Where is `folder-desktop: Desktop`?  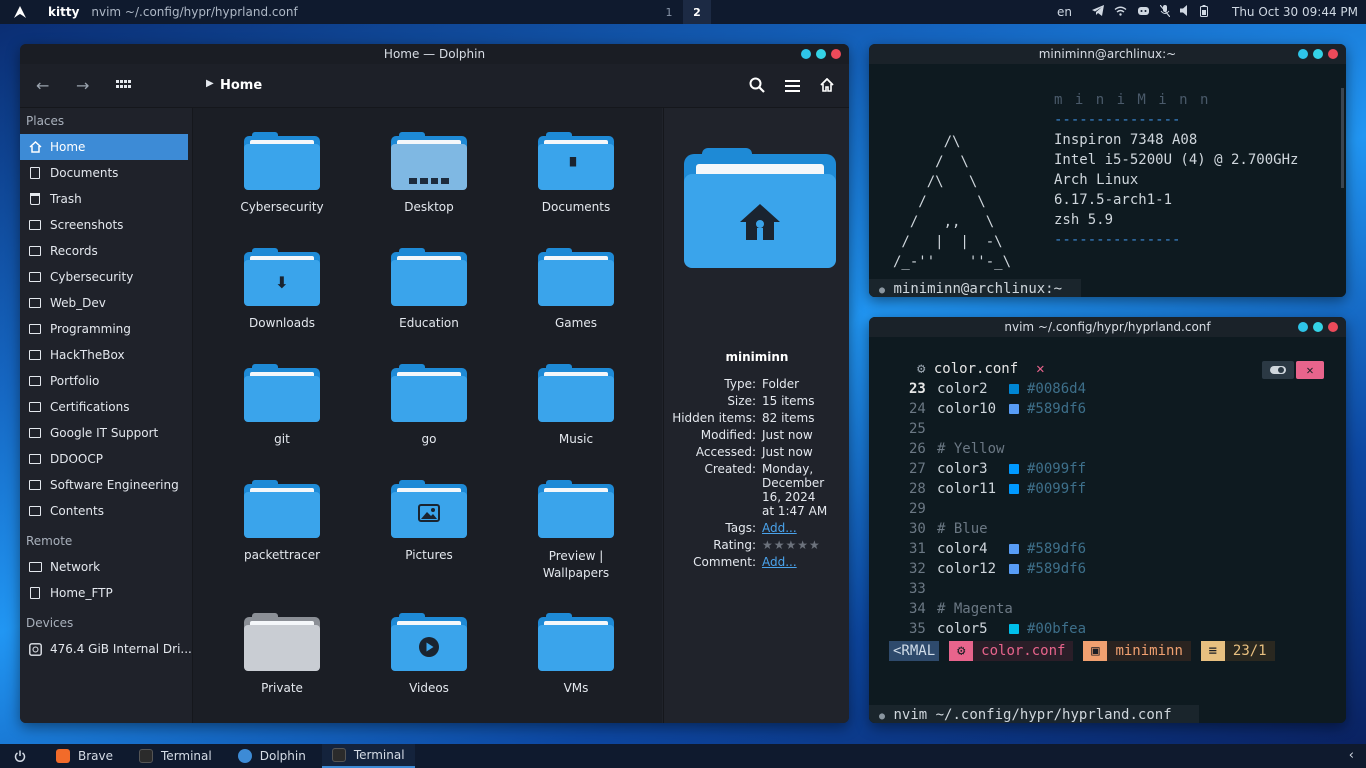 folder-desktop: Desktop is located at coordinates (429, 173).